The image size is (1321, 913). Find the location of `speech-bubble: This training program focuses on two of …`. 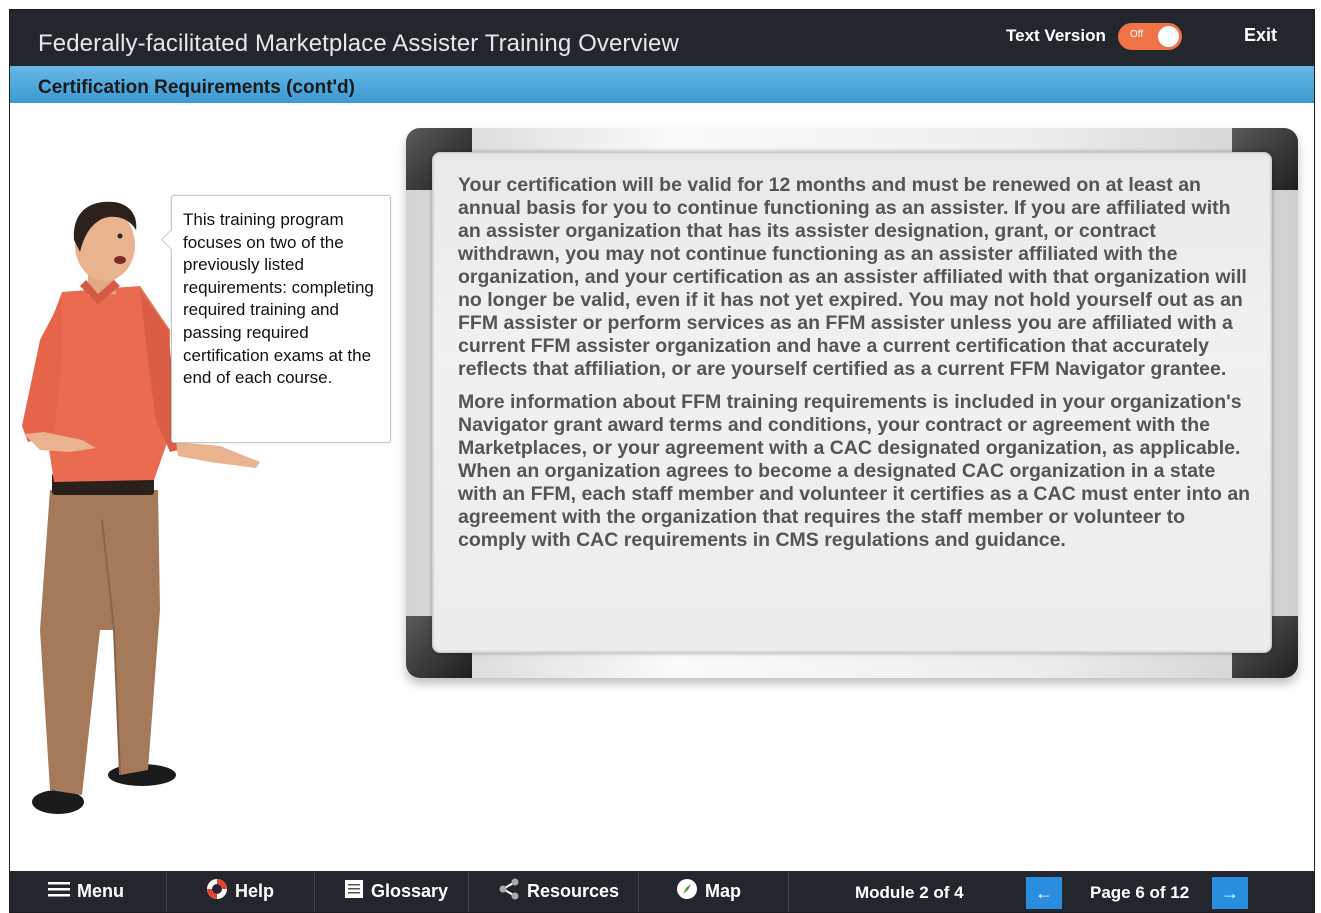

speech-bubble: This training program focuses on two of … is located at coordinates (275, 319).